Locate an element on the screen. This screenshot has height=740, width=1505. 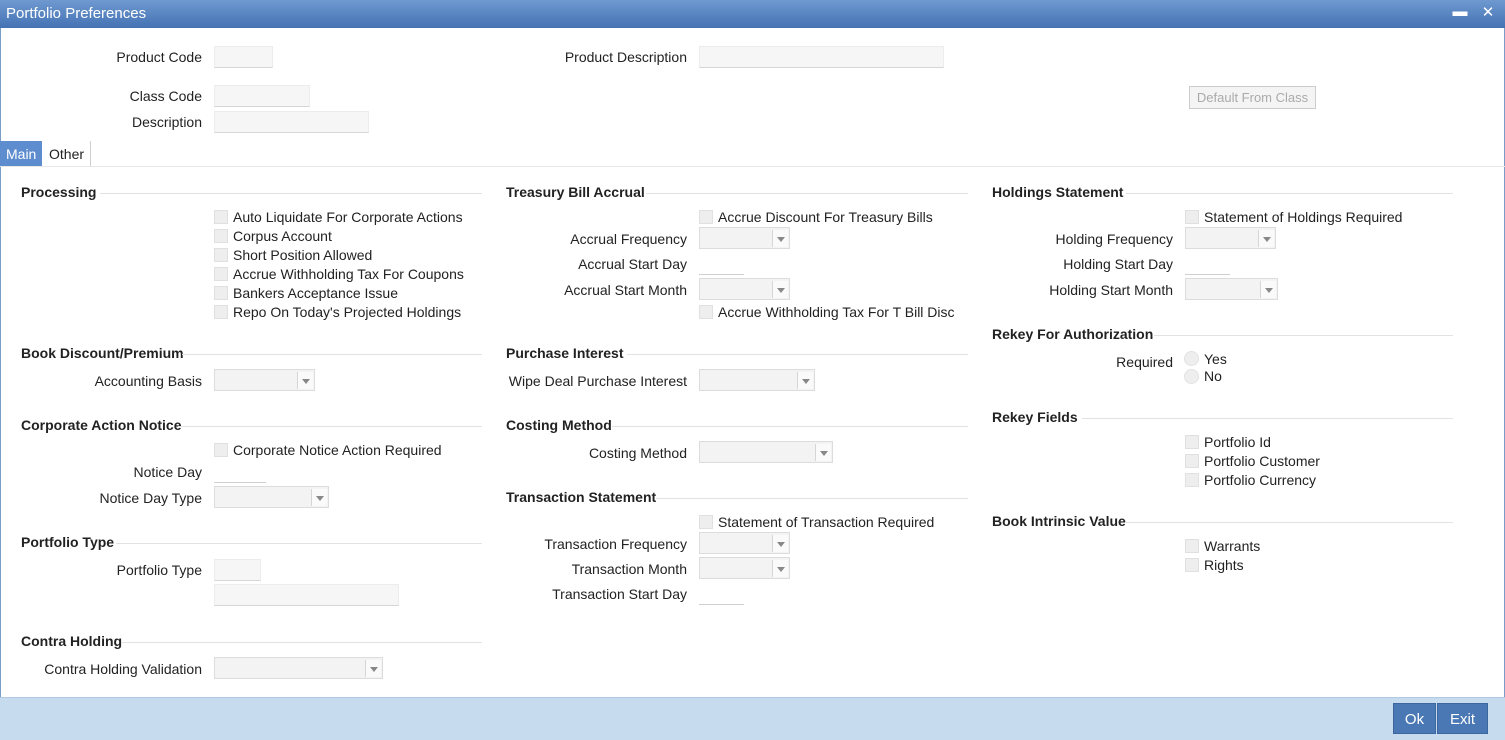
costing-method-select is located at coordinates (766, 452).